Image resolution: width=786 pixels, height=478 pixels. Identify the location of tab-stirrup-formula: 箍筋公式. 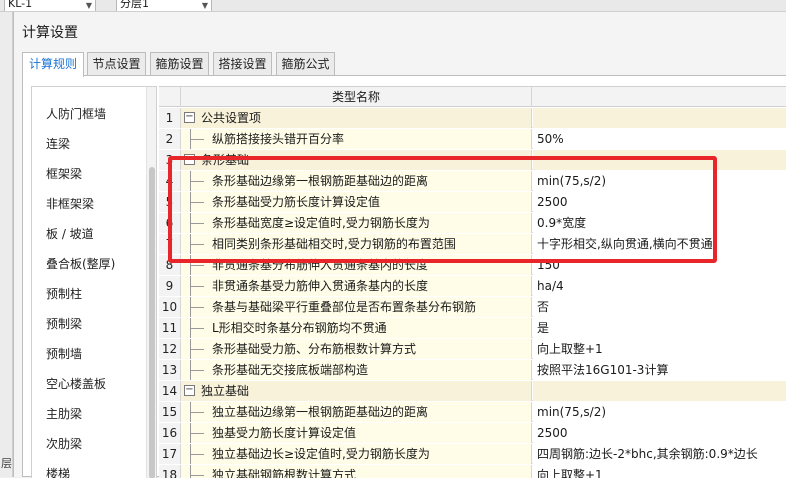
(305, 64).